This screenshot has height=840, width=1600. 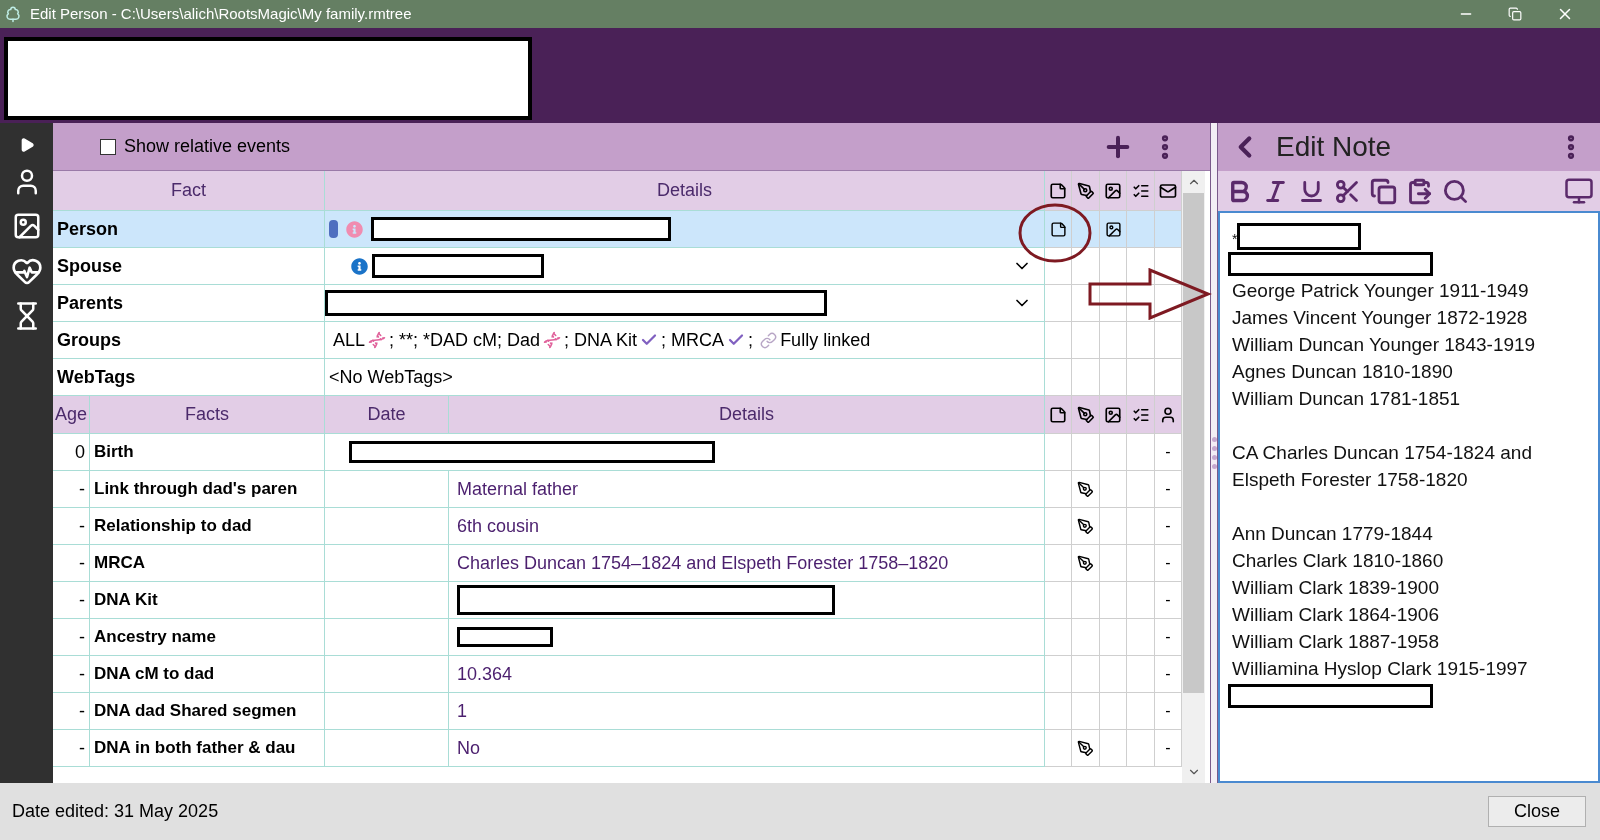 I want to click on group-text: ;, so click(x=751, y=340).